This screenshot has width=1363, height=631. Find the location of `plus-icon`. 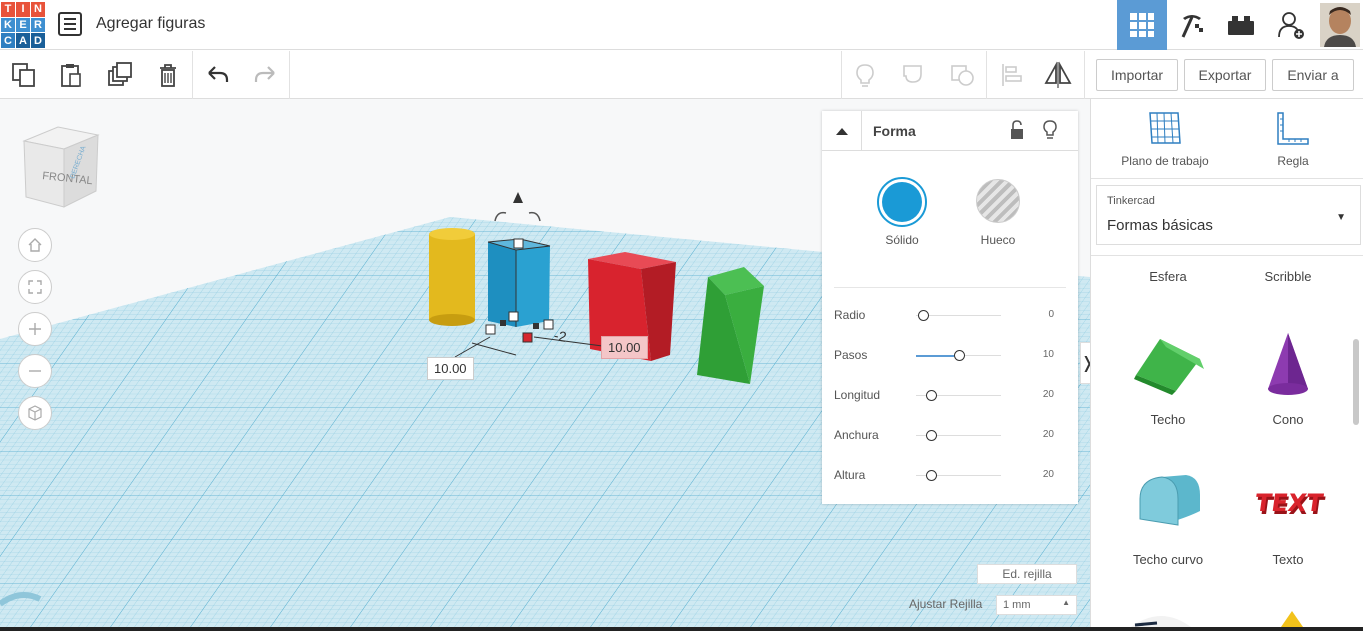

plus-icon is located at coordinates (35, 329).